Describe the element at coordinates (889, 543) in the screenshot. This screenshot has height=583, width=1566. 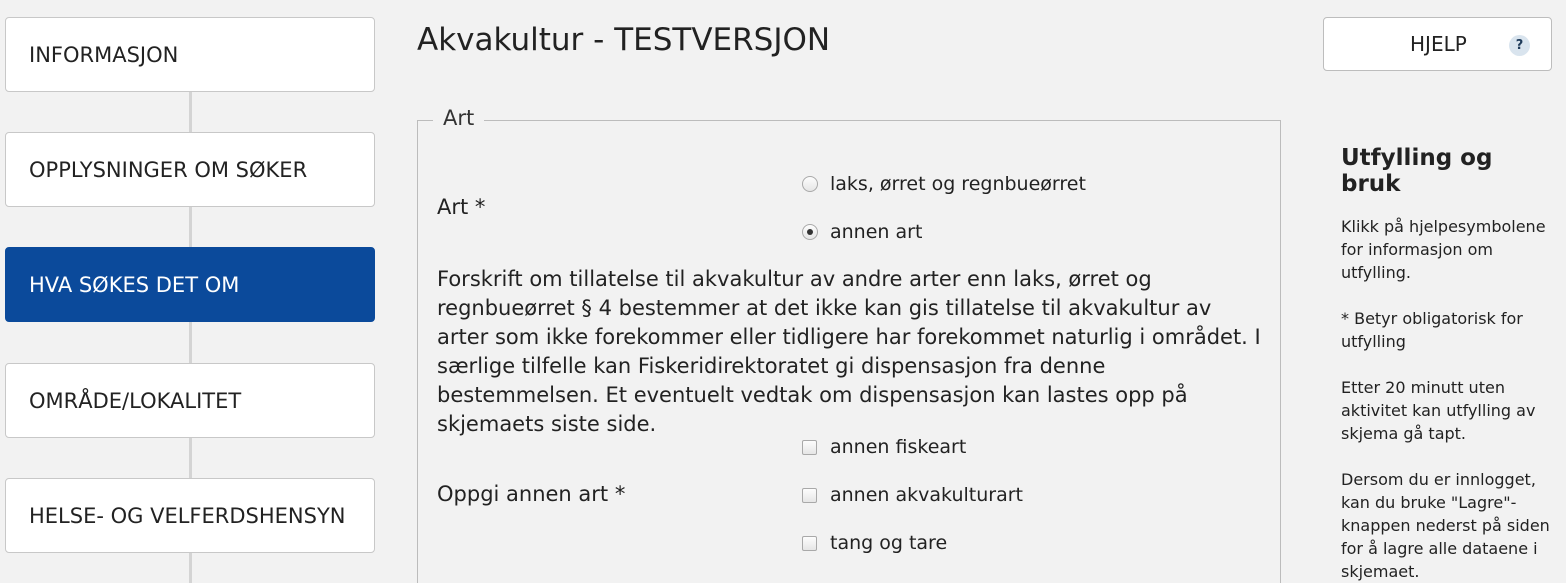
I see `checkbox-label: tang og tare` at that location.